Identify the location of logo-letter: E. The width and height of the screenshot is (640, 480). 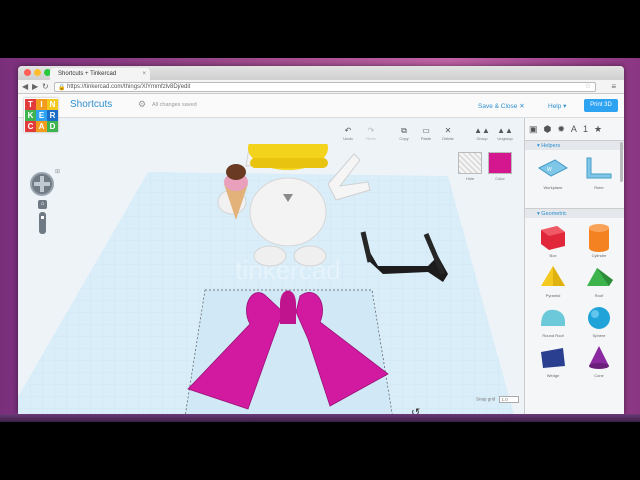
(41, 115).